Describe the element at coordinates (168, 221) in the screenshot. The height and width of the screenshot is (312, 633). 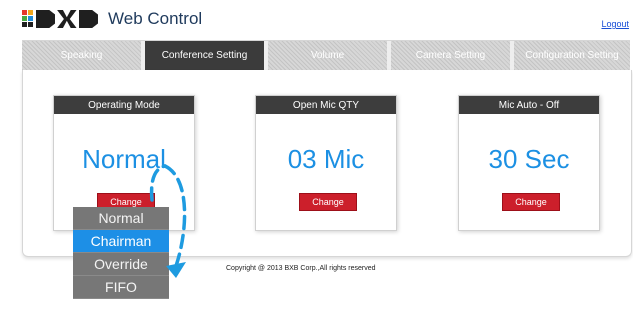
I see `annotation-arrow-icon` at that location.